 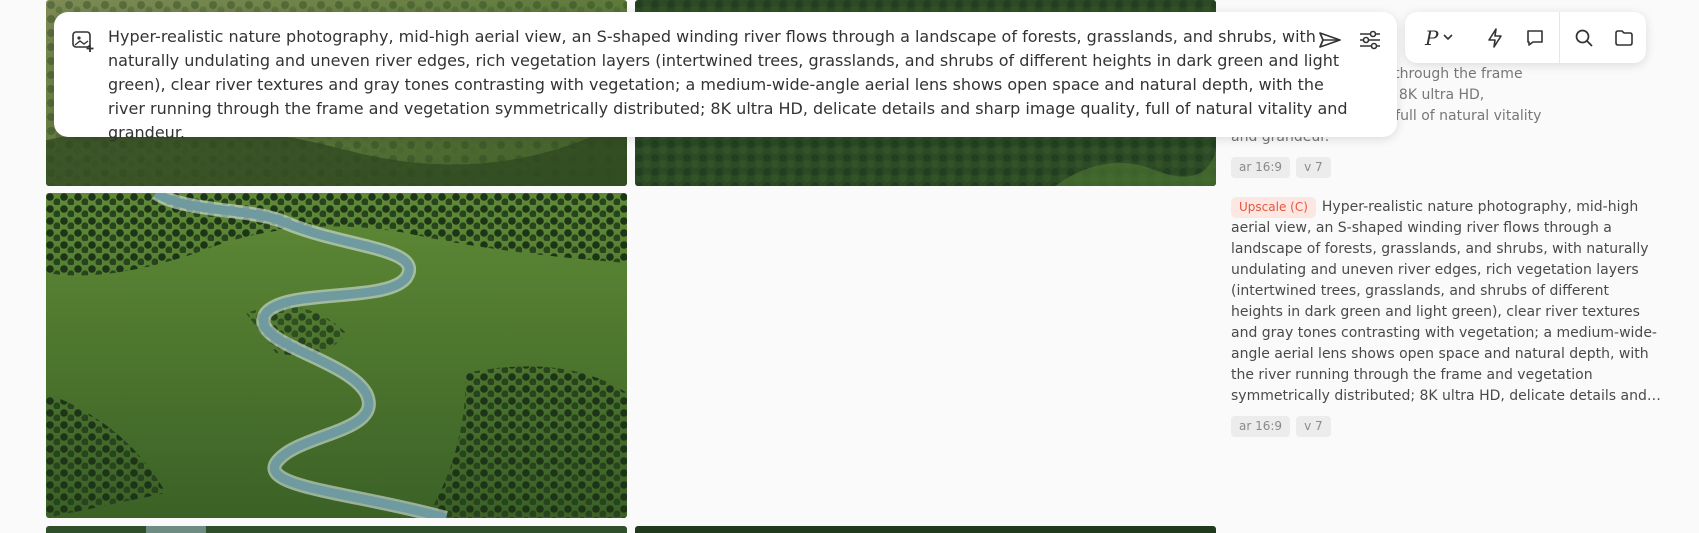 I want to click on image-add-icon, so click(x=83, y=41).